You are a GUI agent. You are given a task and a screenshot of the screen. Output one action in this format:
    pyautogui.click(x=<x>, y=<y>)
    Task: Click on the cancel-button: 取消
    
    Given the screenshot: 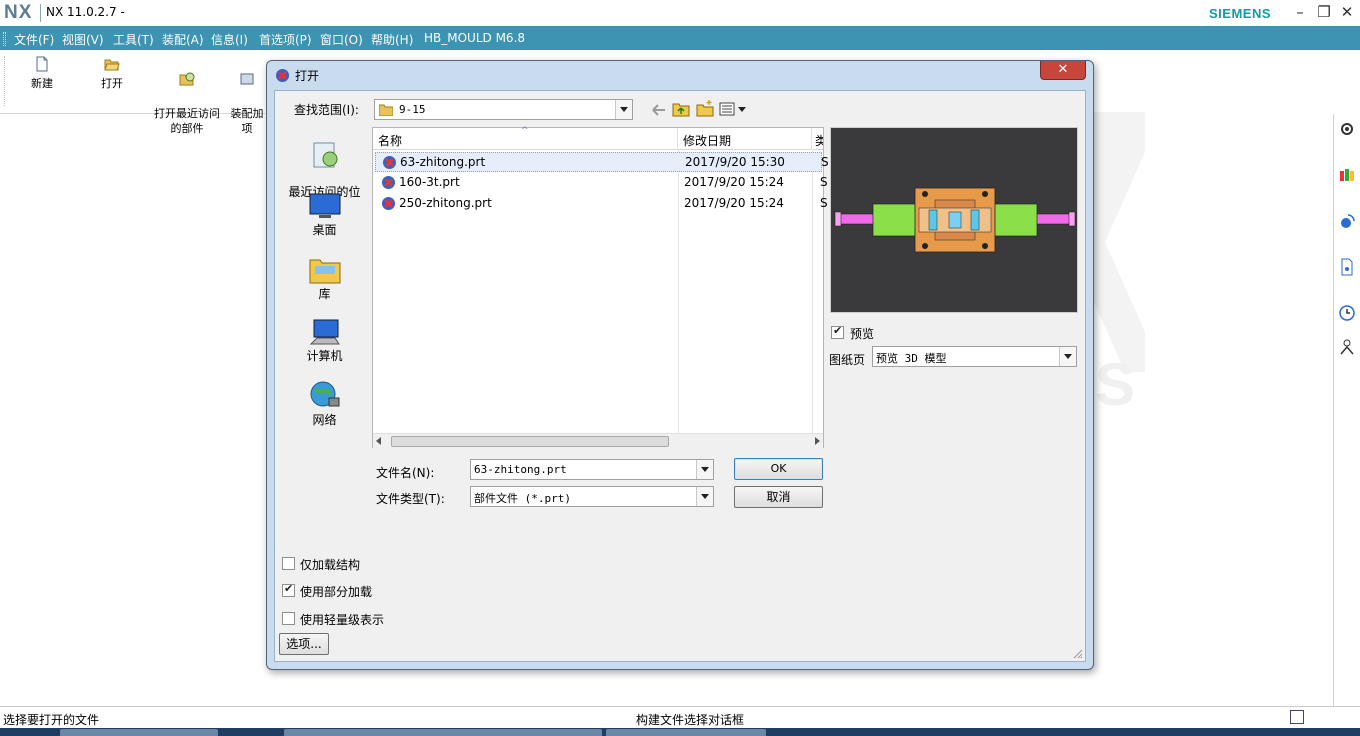 What is the action you would take?
    pyautogui.click(x=778, y=497)
    